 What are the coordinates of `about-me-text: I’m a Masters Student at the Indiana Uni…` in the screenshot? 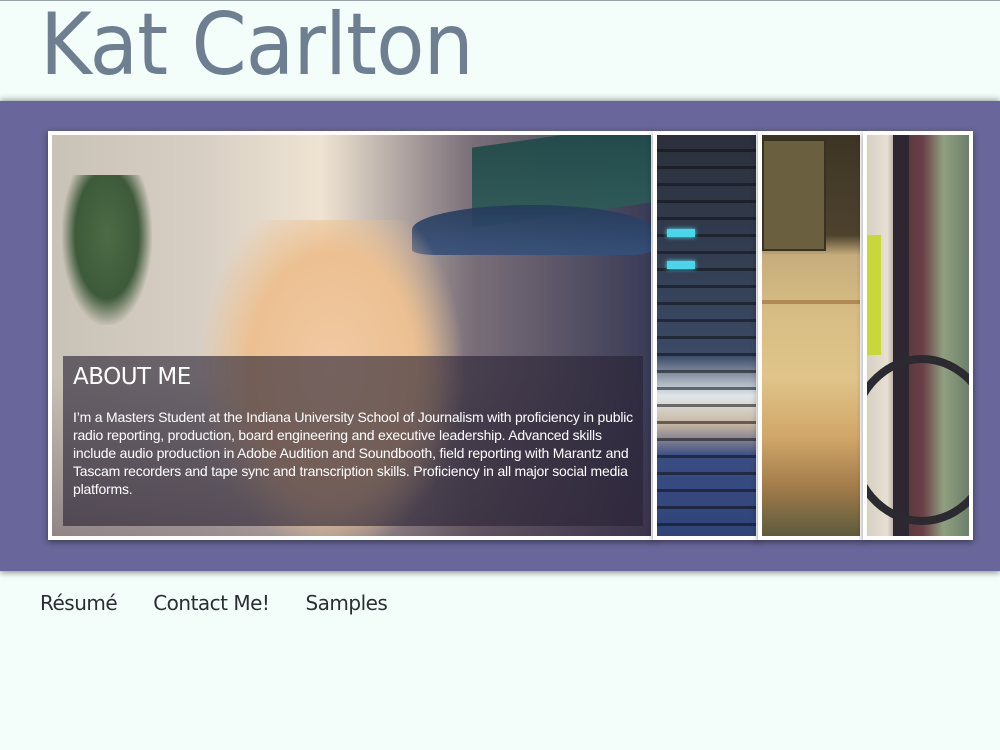 It's located at (353, 453).